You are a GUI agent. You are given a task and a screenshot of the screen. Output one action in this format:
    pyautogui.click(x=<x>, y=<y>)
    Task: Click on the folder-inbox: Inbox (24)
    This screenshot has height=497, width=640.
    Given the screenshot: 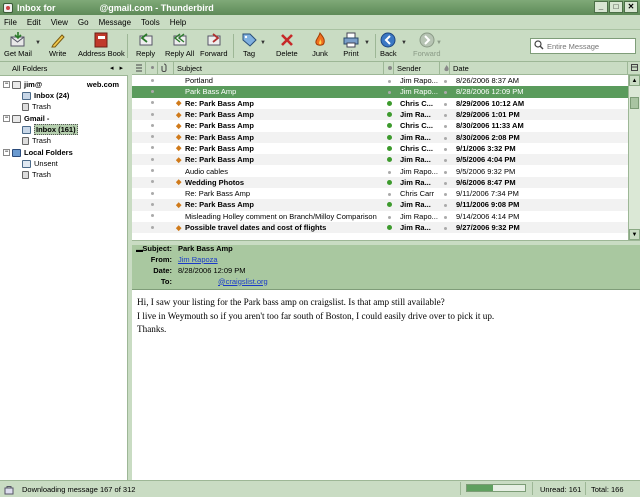 What is the action you would take?
    pyautogui.click(x=45, y=95)
    